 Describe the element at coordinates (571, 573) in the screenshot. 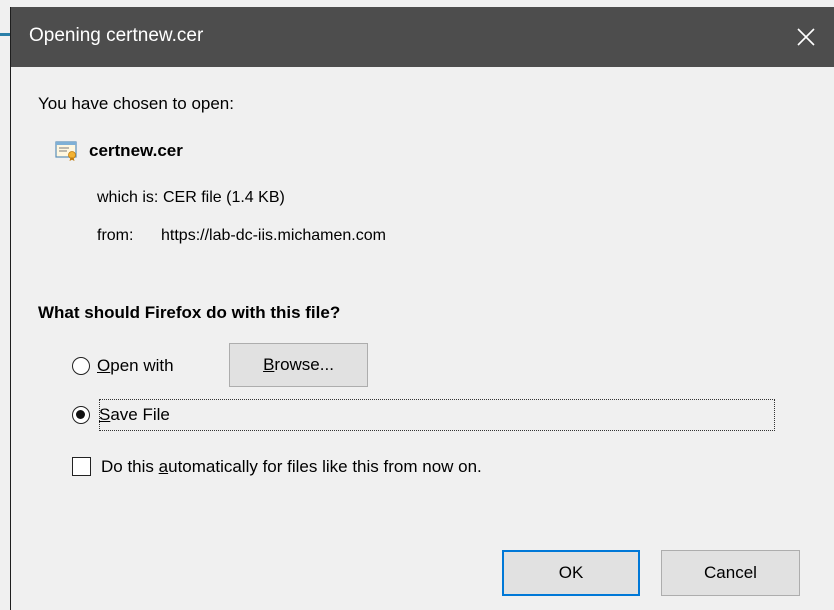

I see `ok-button: OK` at that location.